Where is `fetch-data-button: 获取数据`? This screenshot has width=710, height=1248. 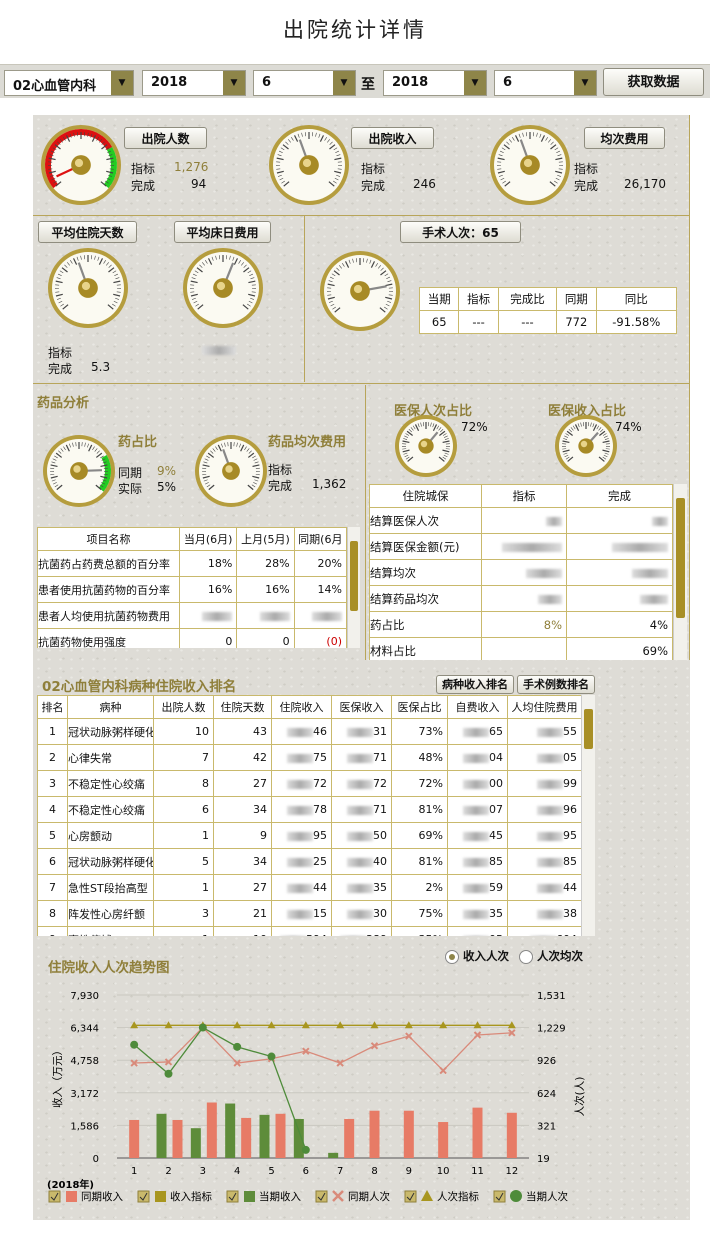 fetch-data-button: 获取数据 is located at coordinates (653, 82).